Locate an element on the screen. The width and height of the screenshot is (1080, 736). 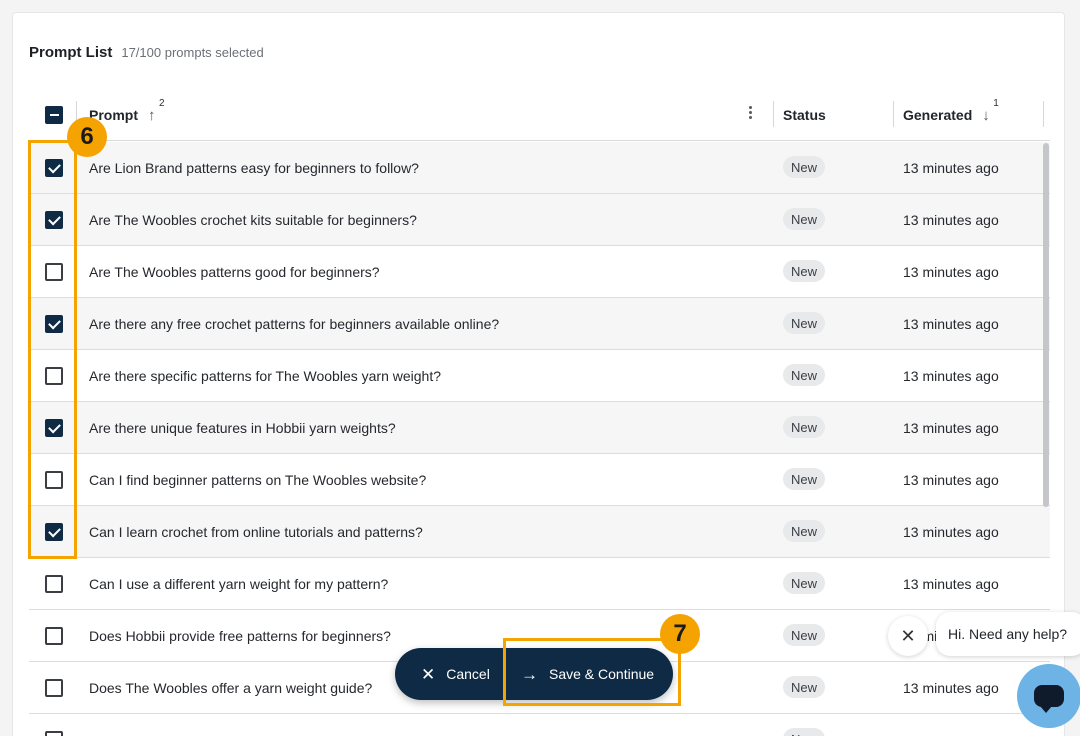
list-header: Prompt List 17/100 prompts selected is located at coordinates (146, 52).